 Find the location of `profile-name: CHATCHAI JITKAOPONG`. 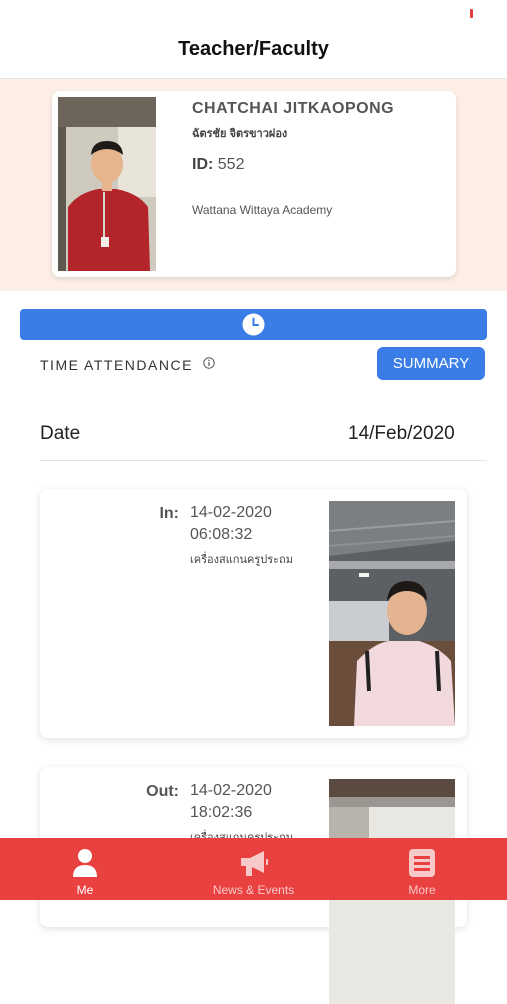

profile-name: CHATCHAI JITKAOPONG is located at coordinates (293, 108).